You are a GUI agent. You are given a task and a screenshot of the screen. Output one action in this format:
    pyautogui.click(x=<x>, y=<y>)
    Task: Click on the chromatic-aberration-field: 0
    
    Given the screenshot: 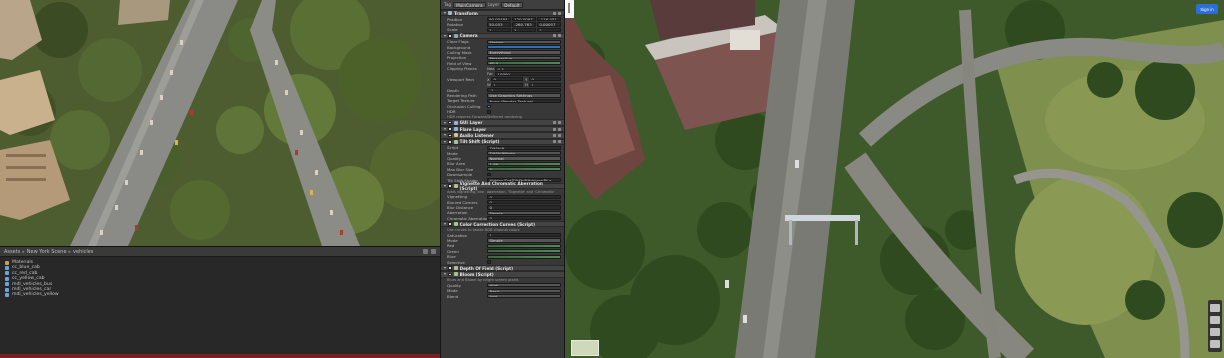 What is the action you would take?
    pyautogui.click(x=524, y=218)
    